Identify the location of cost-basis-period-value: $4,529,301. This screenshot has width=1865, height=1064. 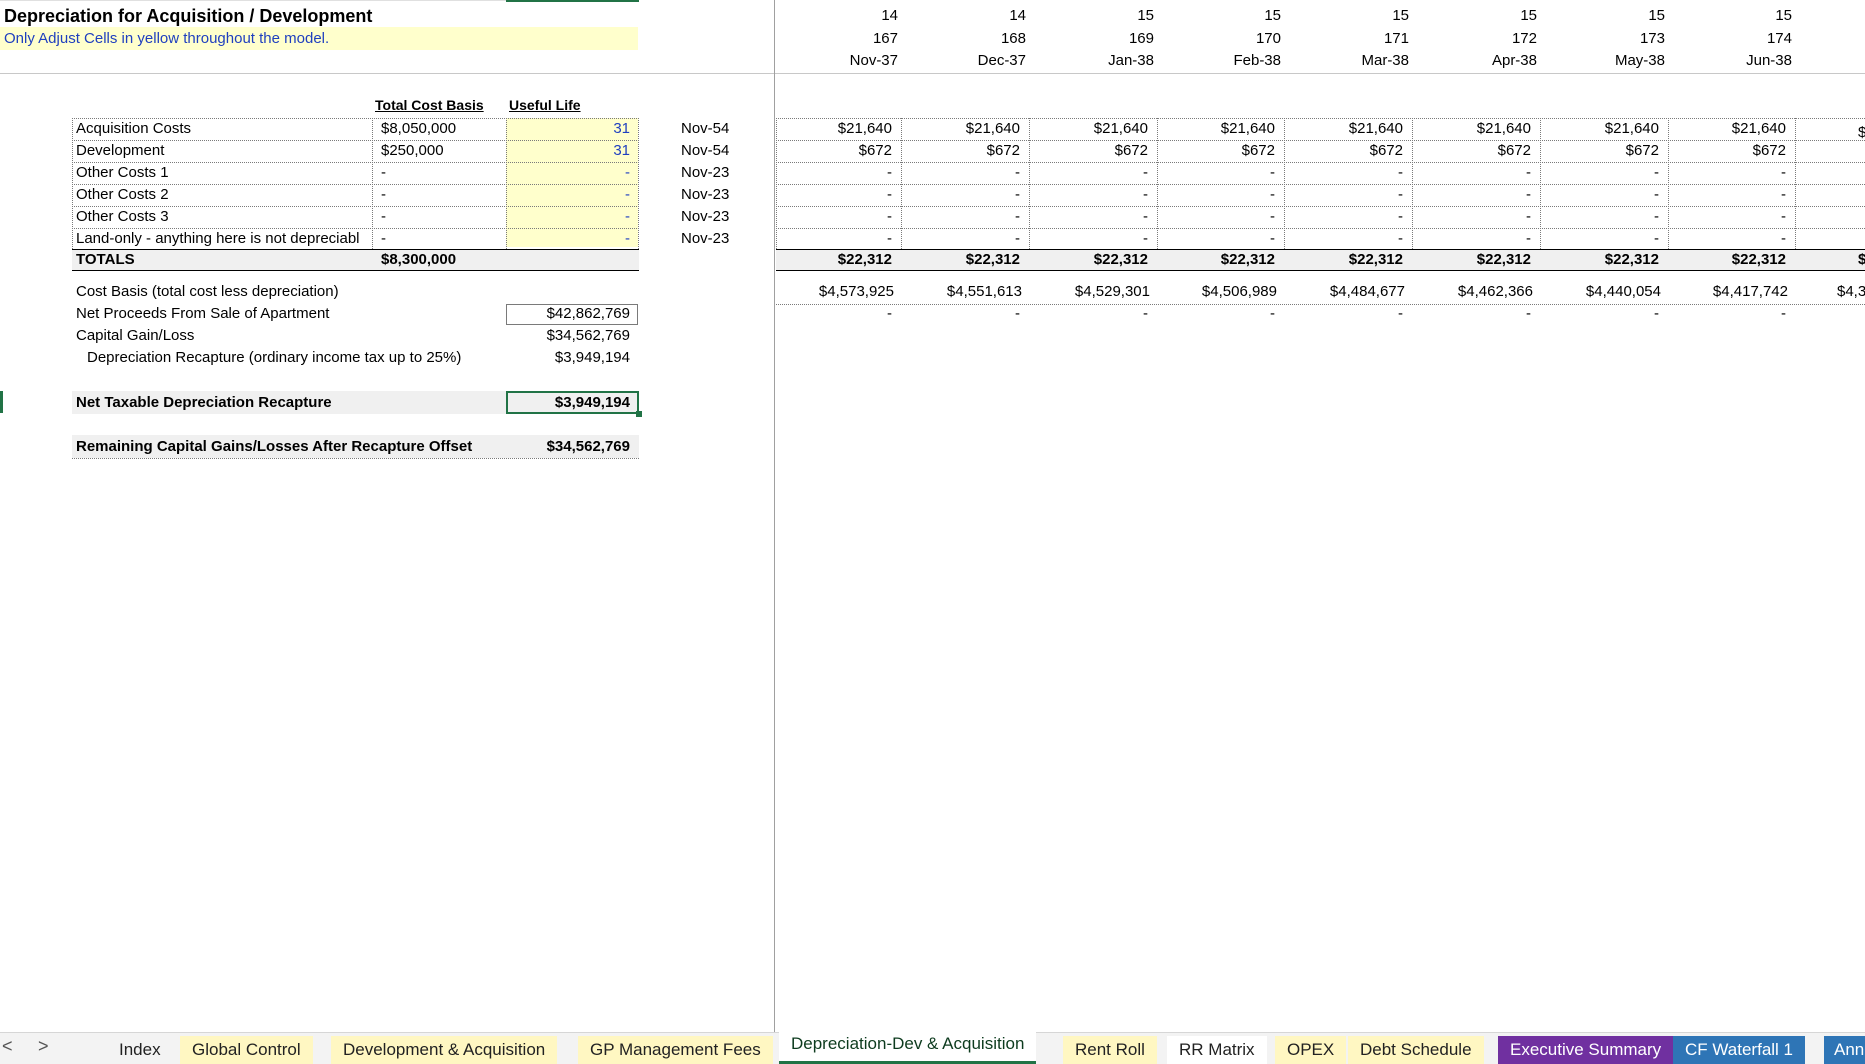
(1100, 291).